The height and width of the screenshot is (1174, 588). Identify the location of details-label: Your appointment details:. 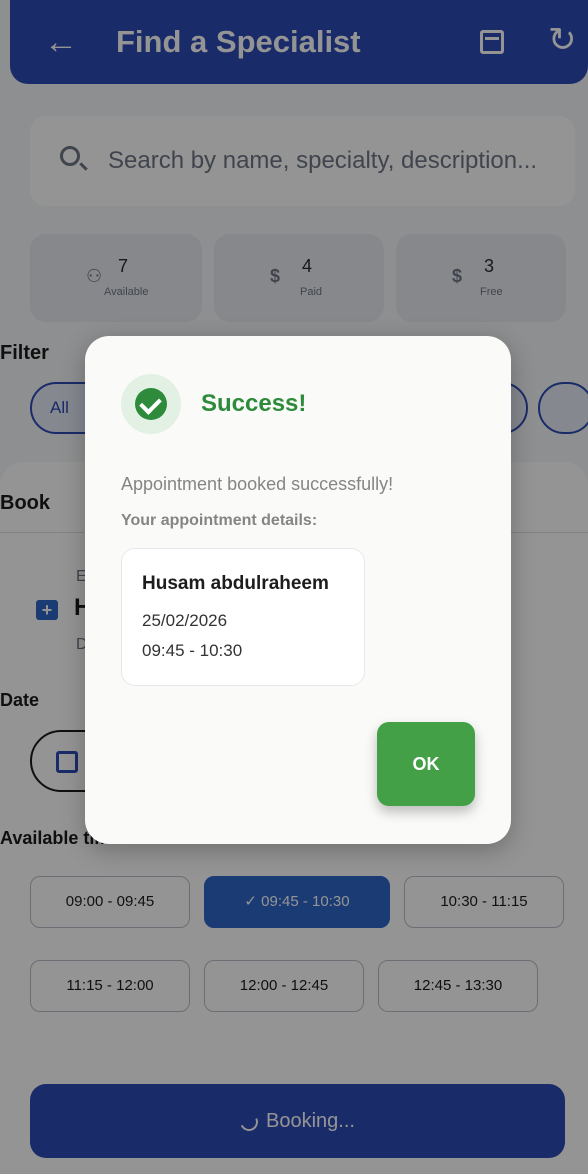
(219, 520).